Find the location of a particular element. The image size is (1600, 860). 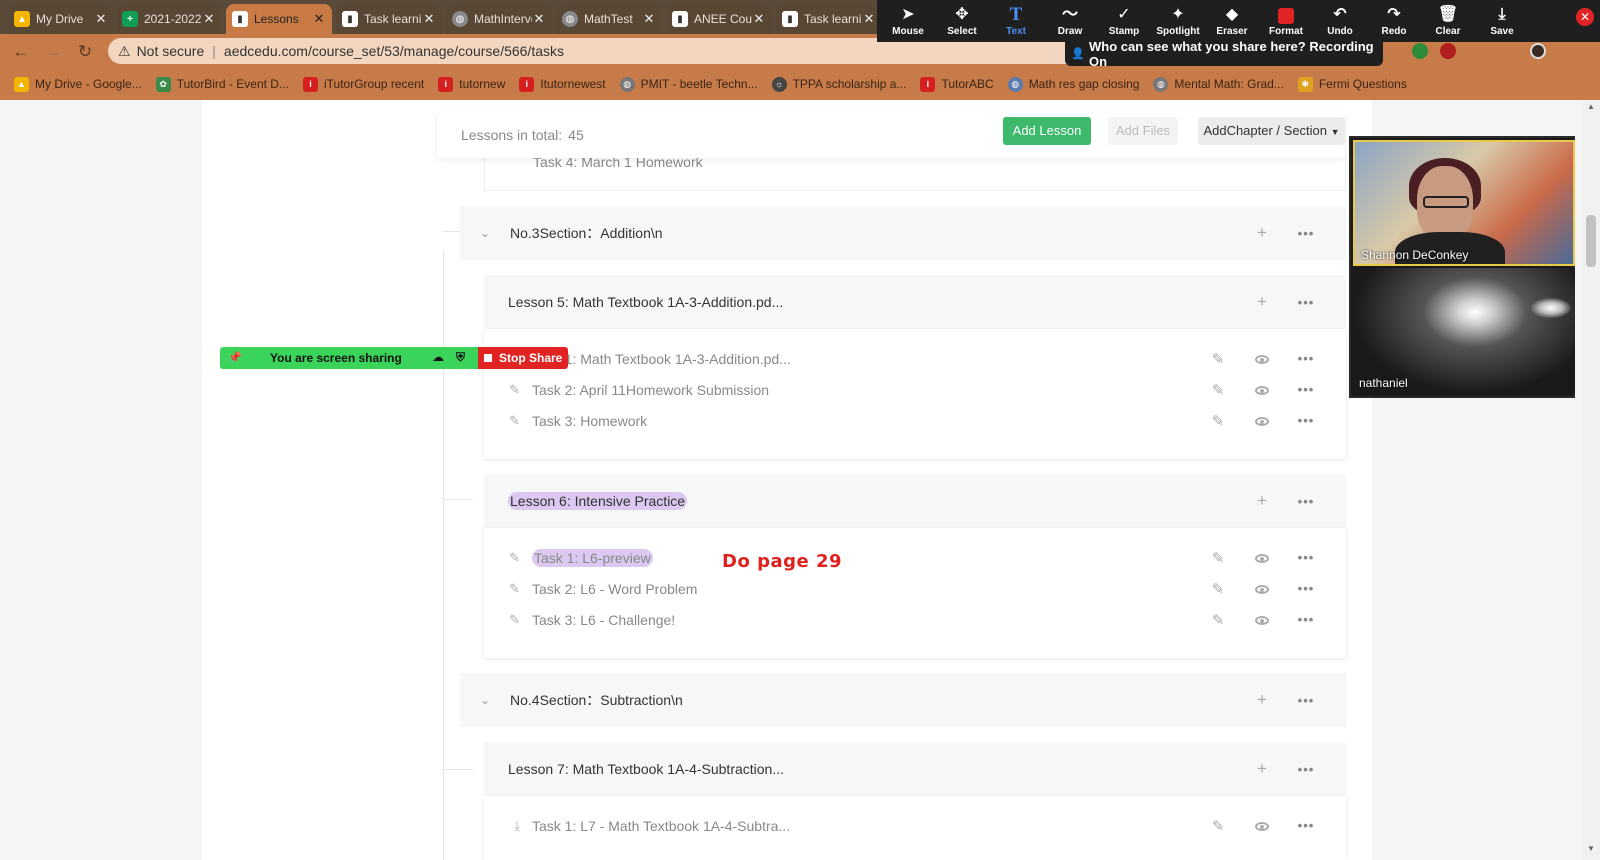

tab-anee-course: ▮ ANEE Course ✕ is located at coordinates (719, 19).